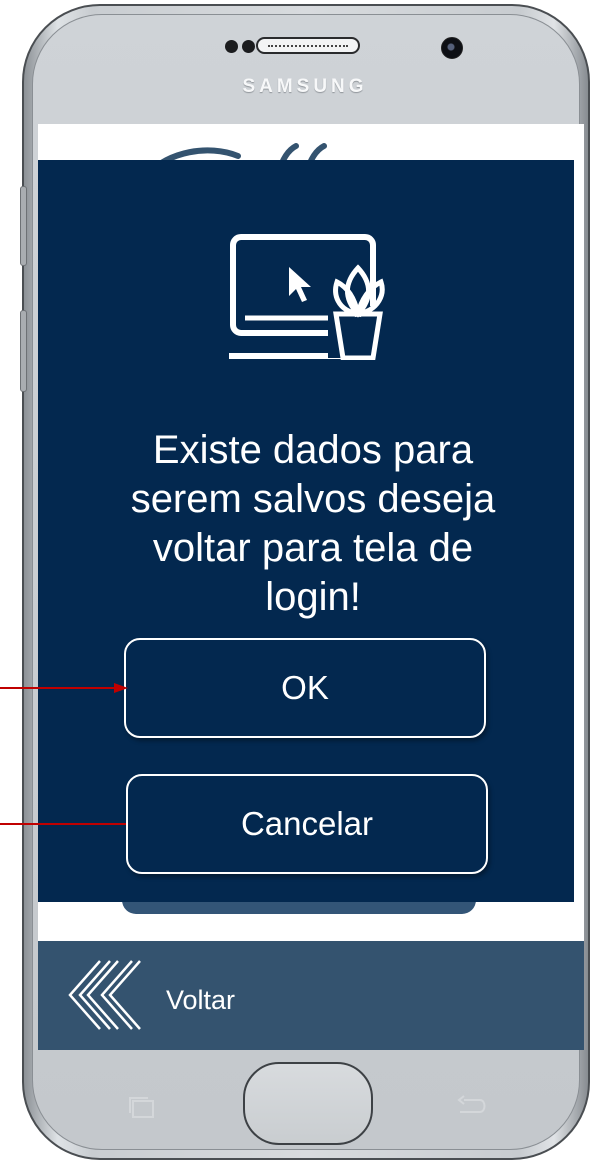 Image resolution: width=590 pixels, height=1165 pixels. I want to click on cancel-button: Cancelar, so click(307, 824).